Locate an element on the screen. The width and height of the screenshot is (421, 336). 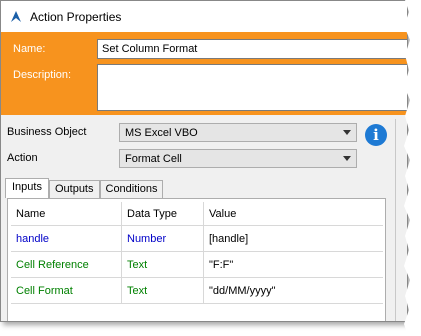
table-row: handle Number [handle] is located at coordinates (197, 239).